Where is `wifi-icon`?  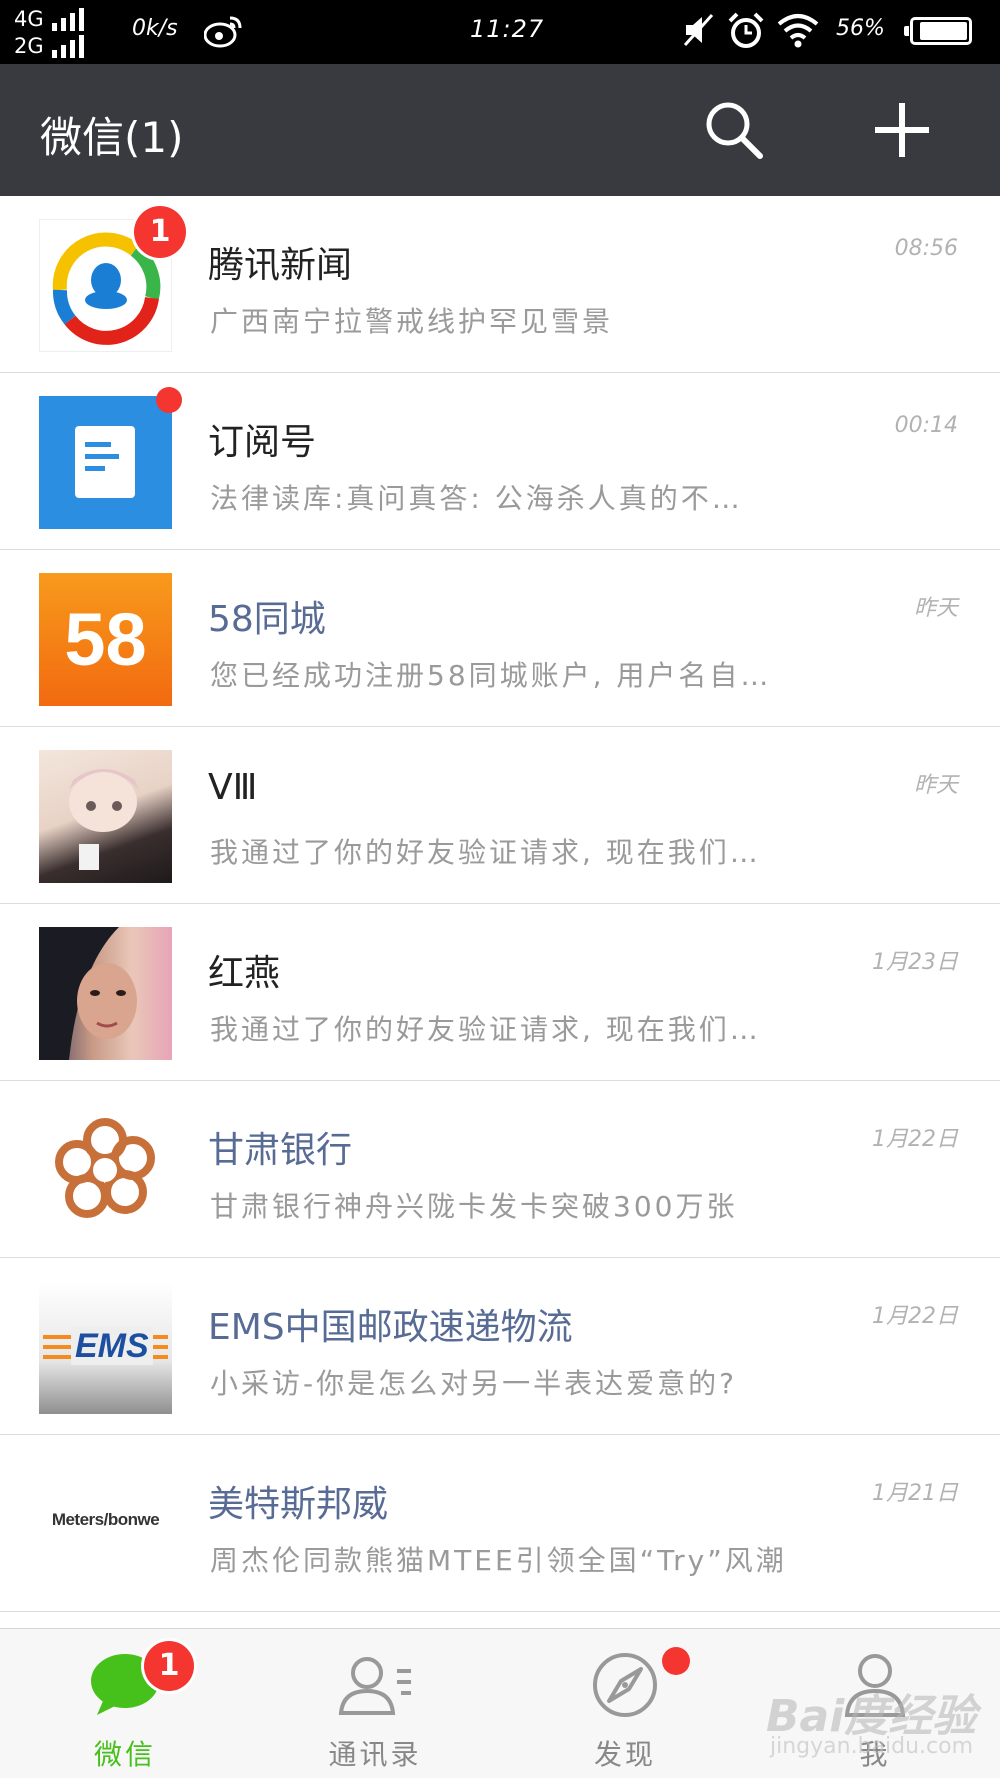 wifi-icon is located at coordinates (798, 31).